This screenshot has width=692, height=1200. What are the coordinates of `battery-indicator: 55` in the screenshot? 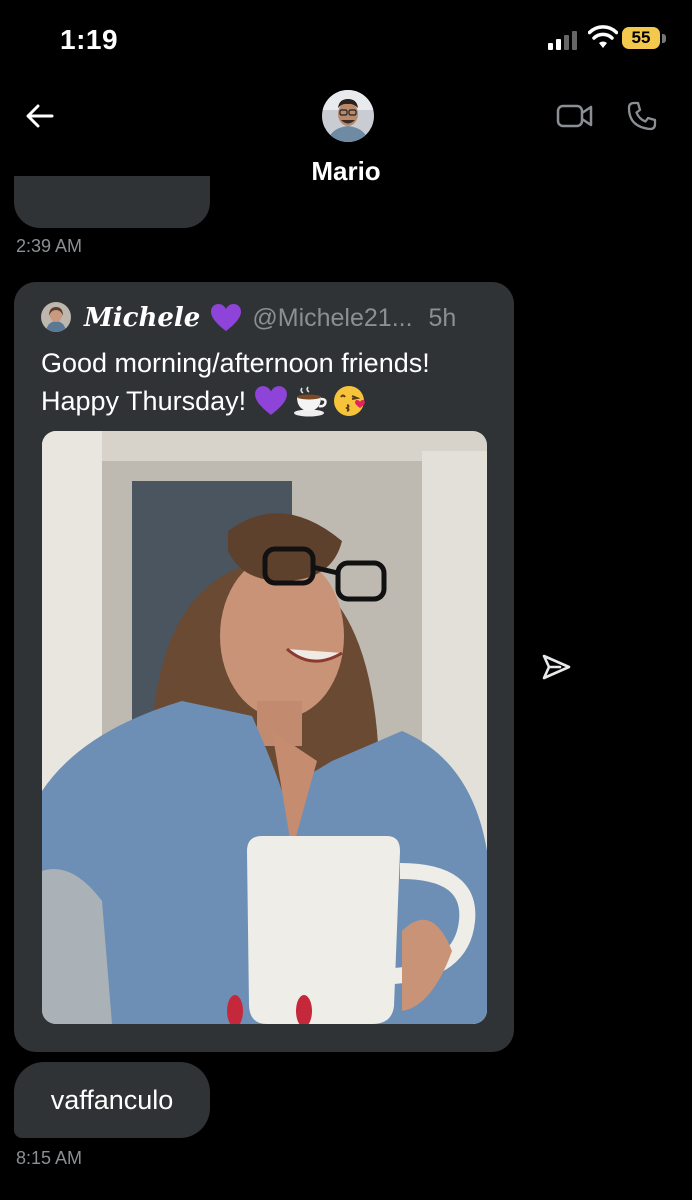 It's located at (645, 39).